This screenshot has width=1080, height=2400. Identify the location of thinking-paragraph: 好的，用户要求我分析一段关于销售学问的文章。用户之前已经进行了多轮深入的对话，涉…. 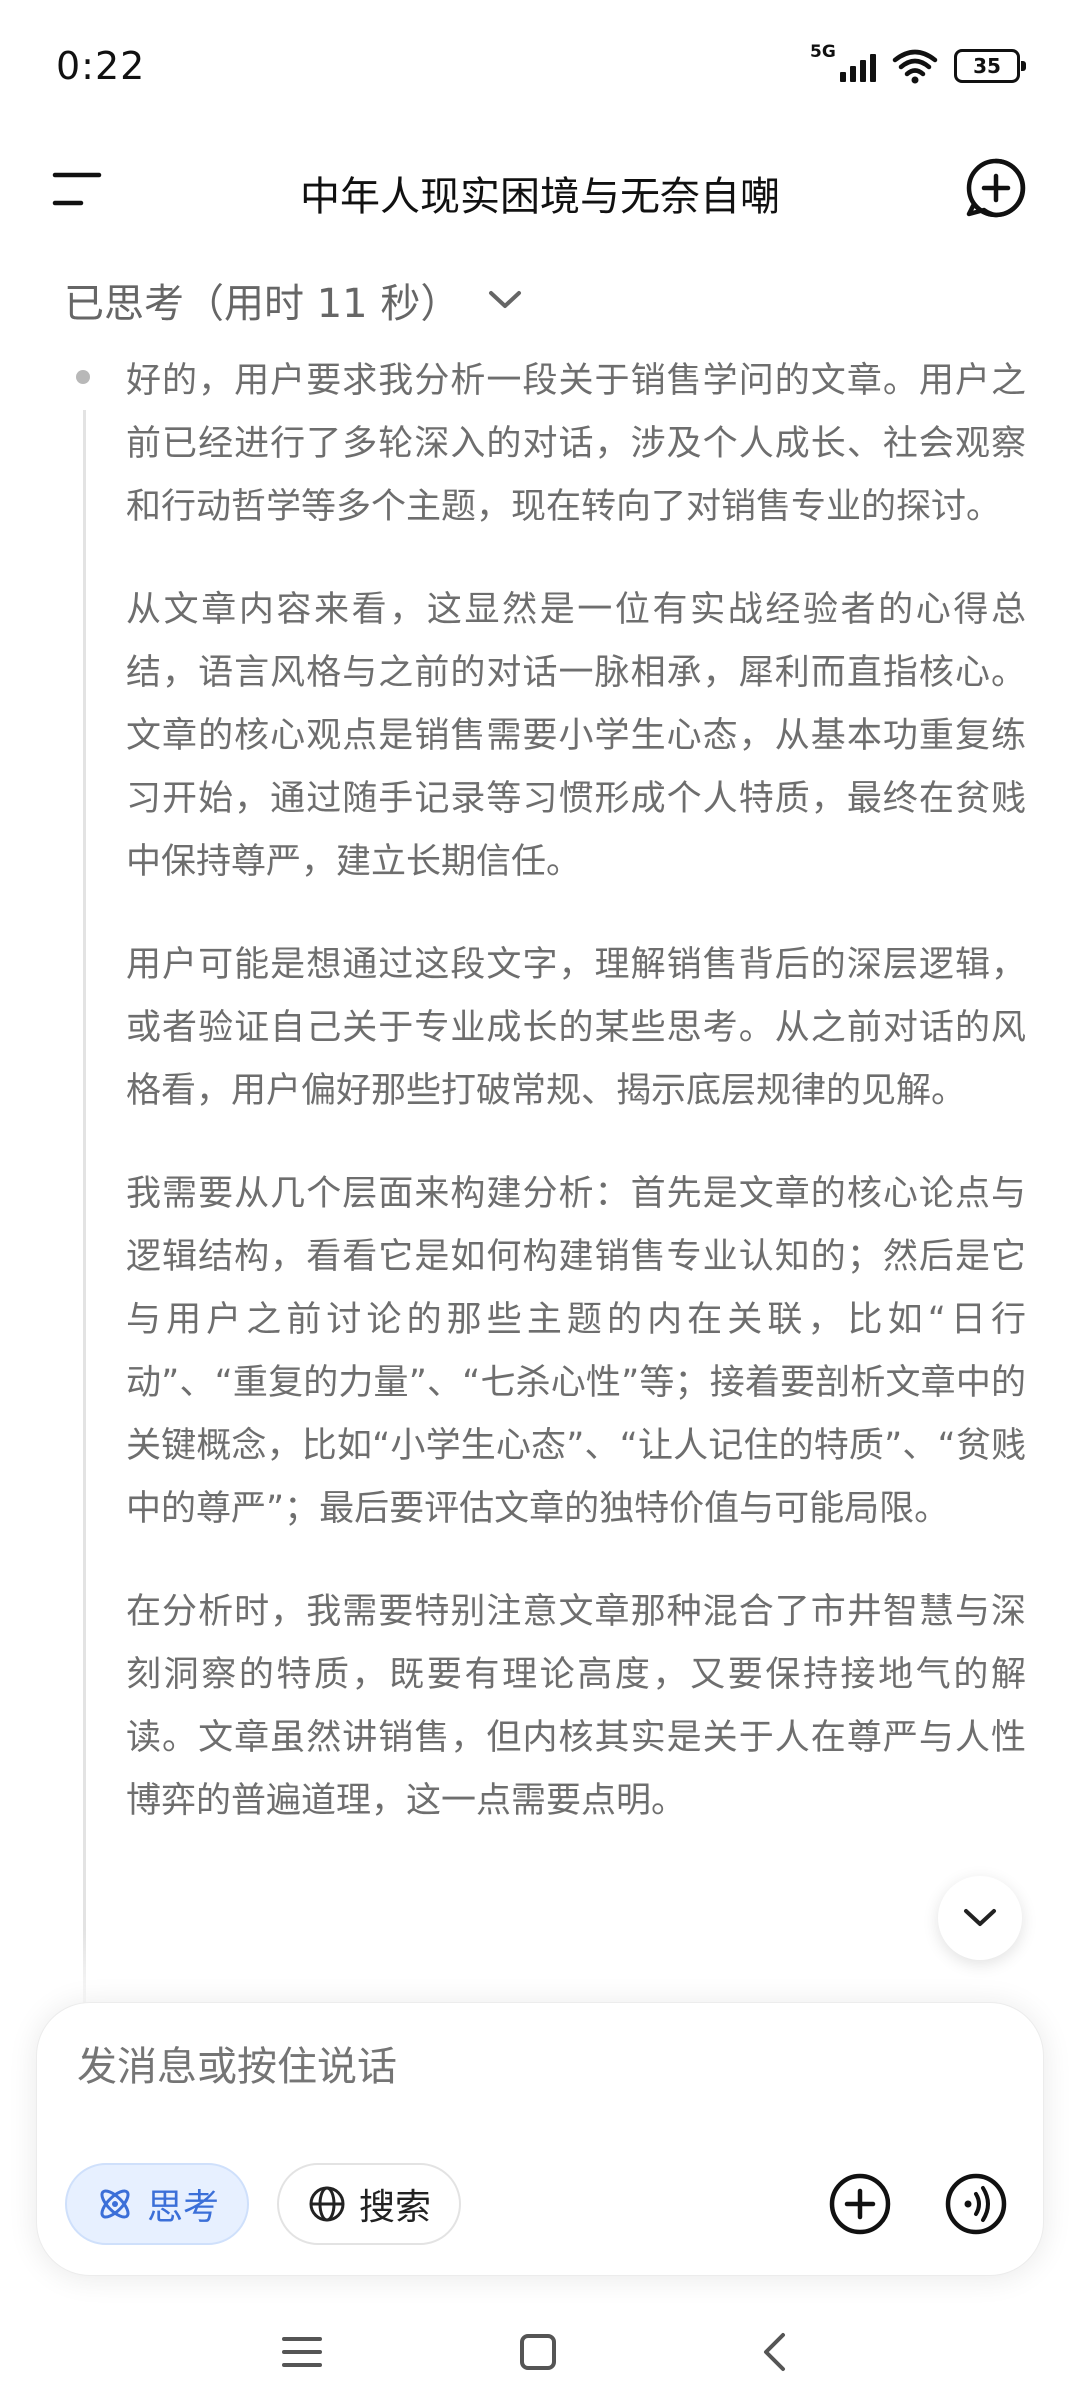
(576, 444).